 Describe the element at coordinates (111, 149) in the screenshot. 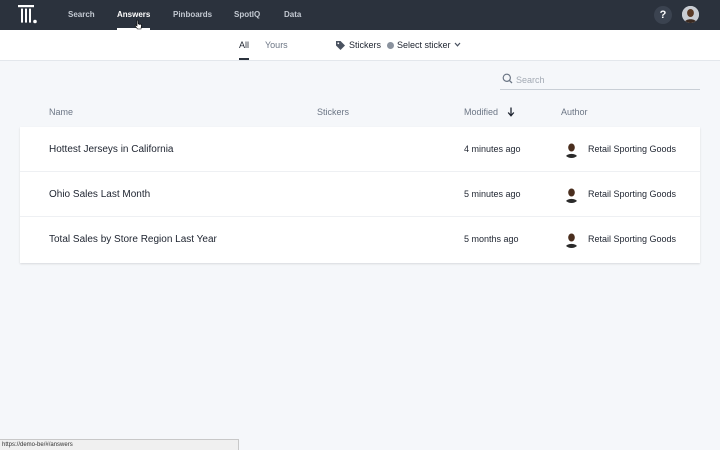

I see `answer-name-link: Hottest Jerseys in California` at that location.